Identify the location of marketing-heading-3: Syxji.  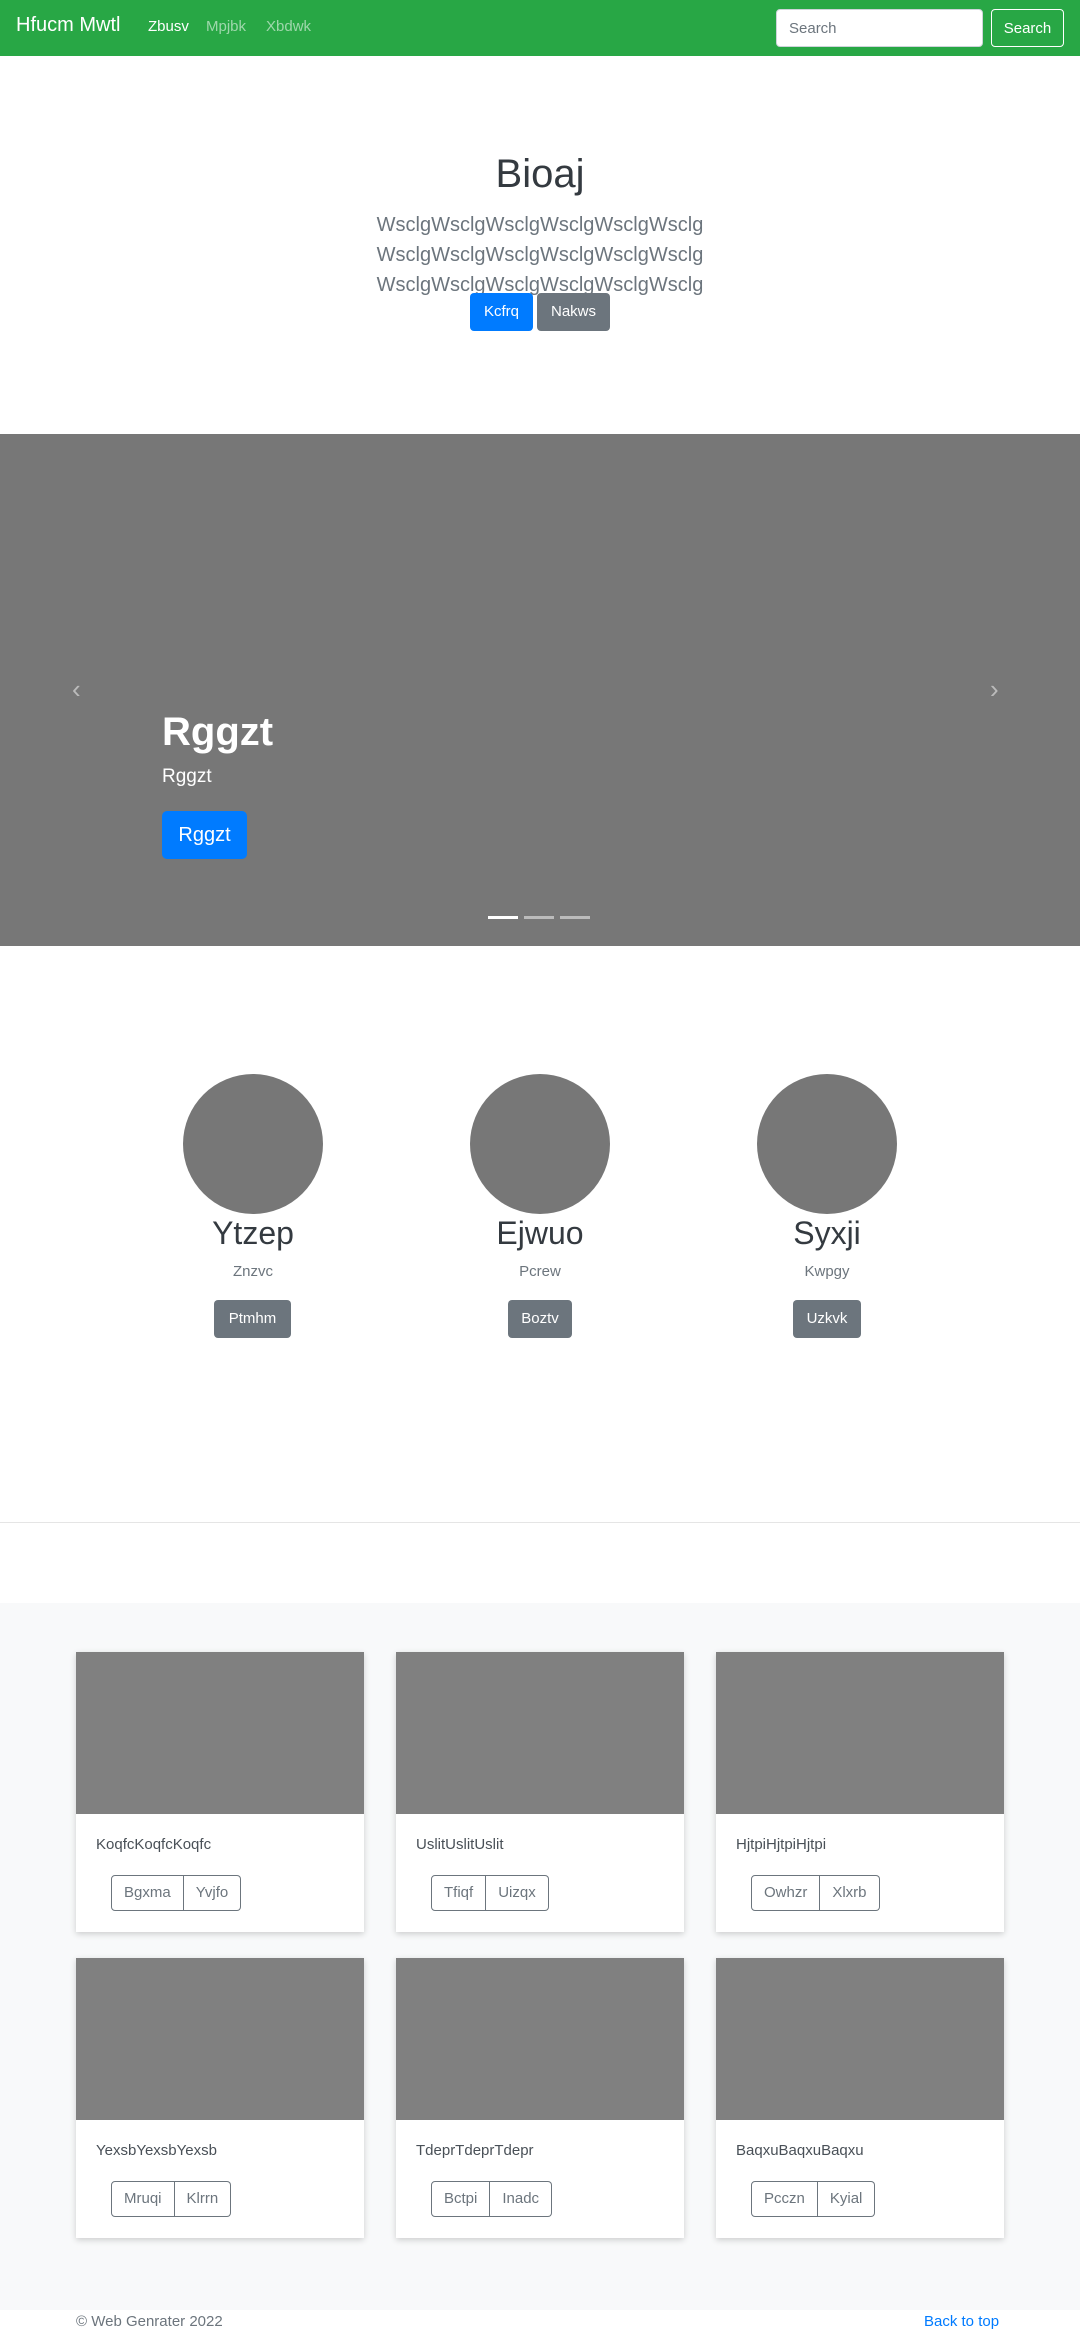
(827, 1233).